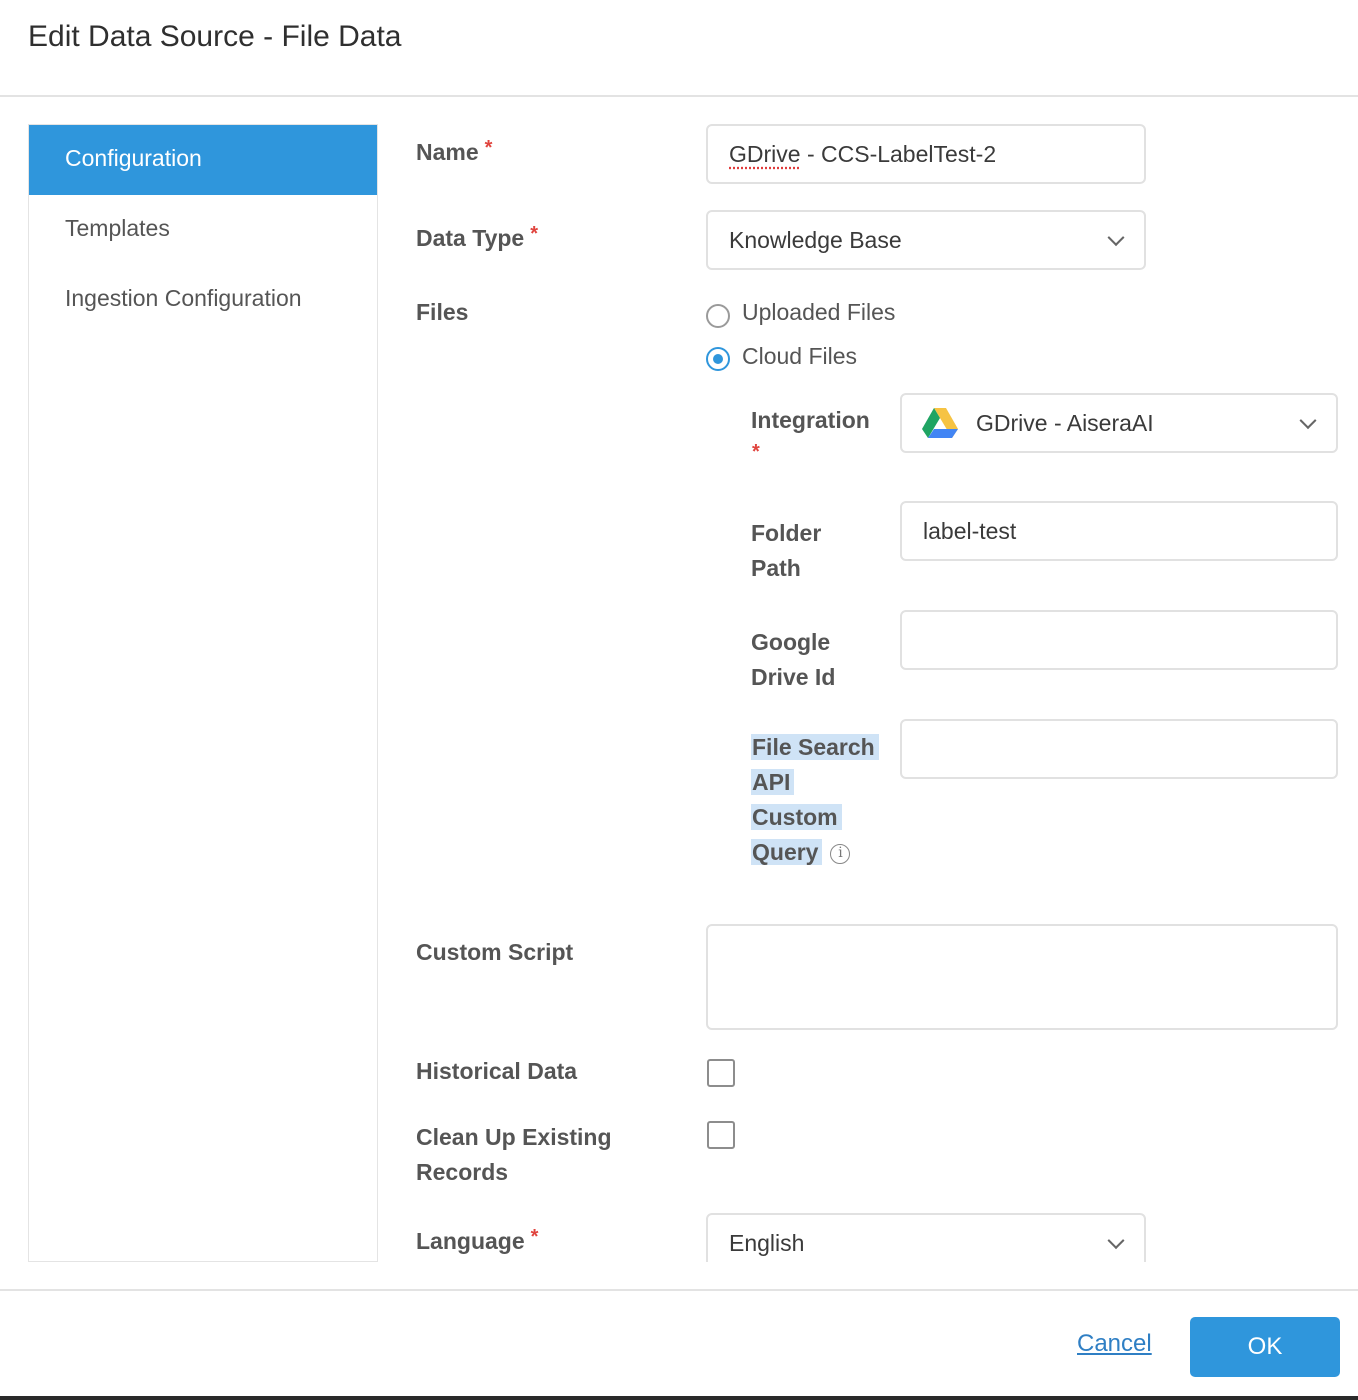 Image resolution: width=1358 pixels, height=1400 pixels. Describe the element at coordinates (679, 1398) in the screenshot. I see `window-bottom-edge` at that location.